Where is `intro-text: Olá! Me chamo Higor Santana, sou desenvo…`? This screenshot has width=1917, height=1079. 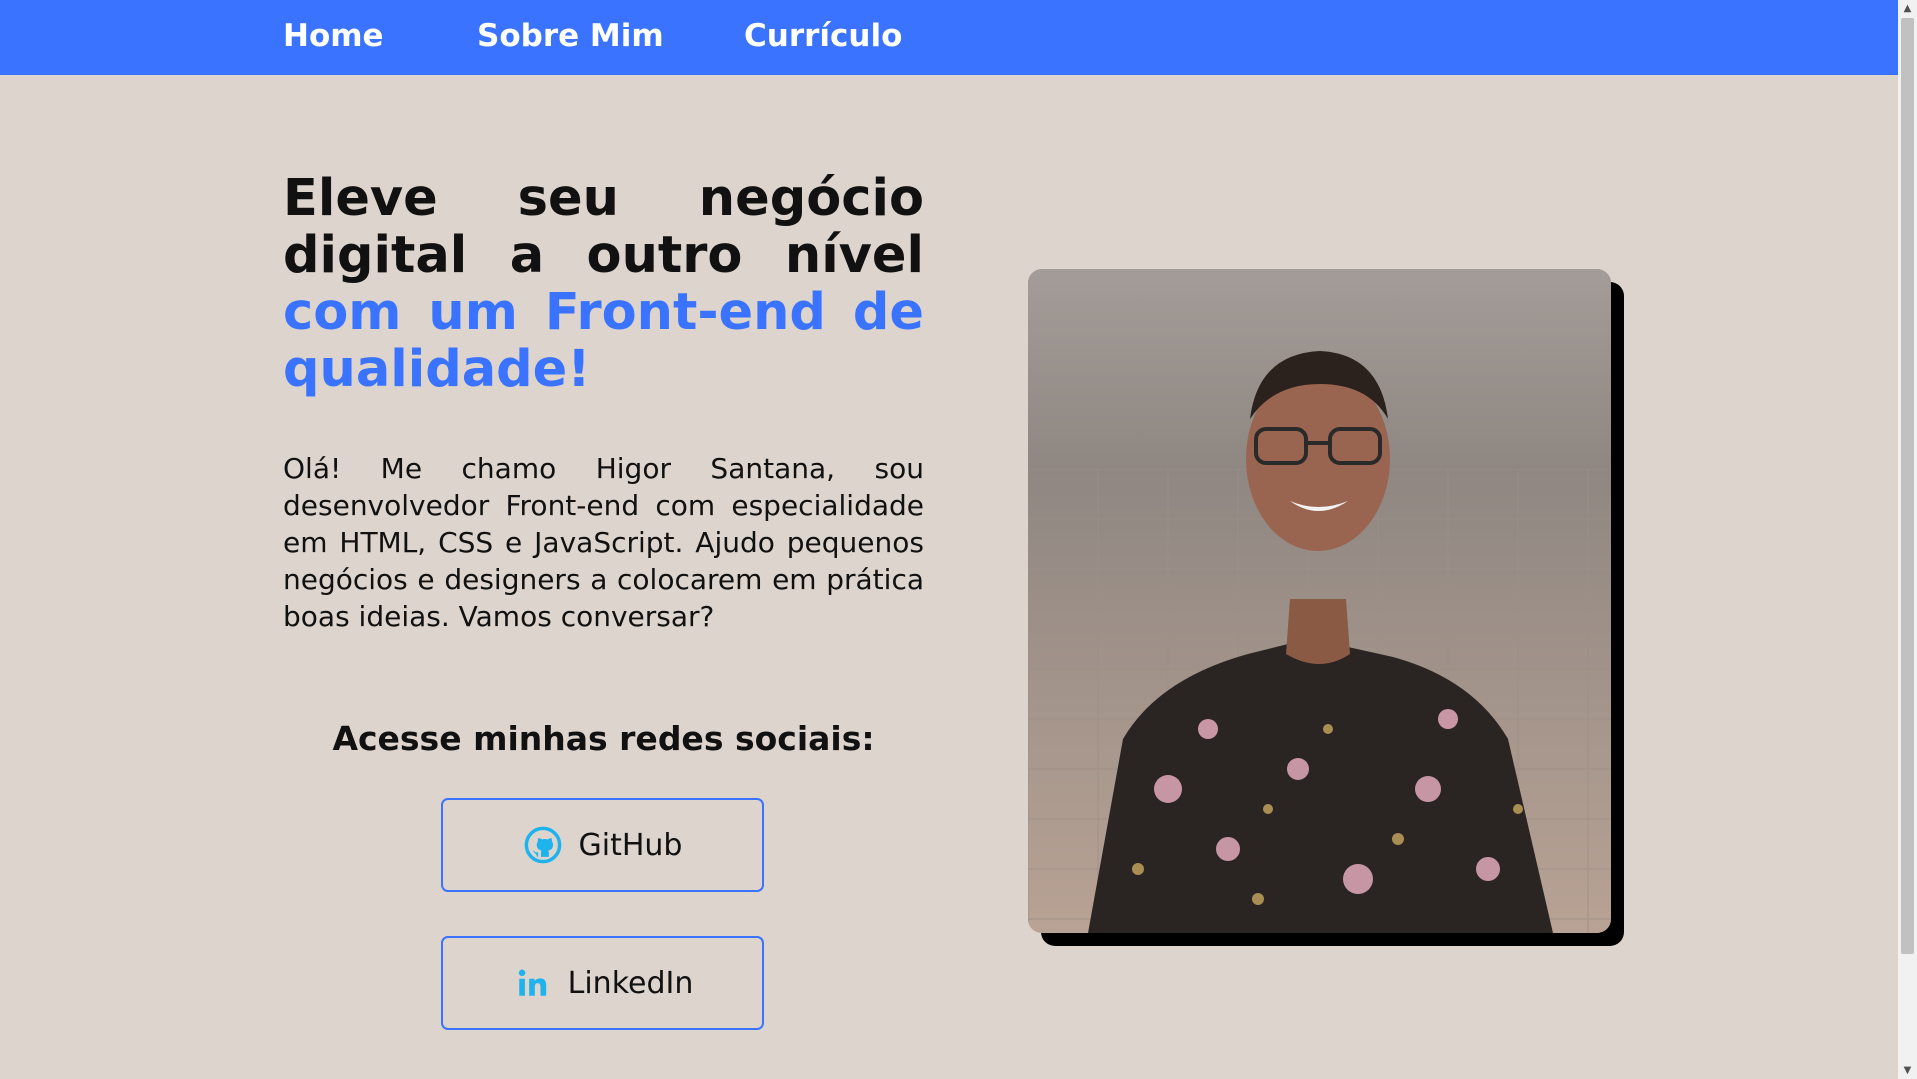
intro-text: Olá! Me chamo Higor Santana, sou desenvo… is located at coordinates (603, 542).